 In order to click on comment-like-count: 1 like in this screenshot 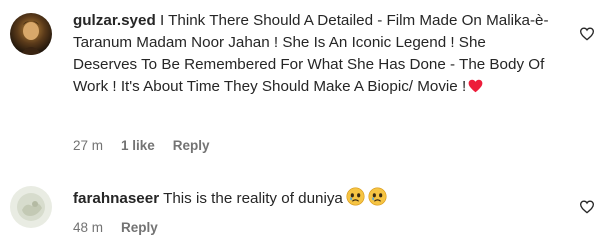, I will do `click(138, 145)`.